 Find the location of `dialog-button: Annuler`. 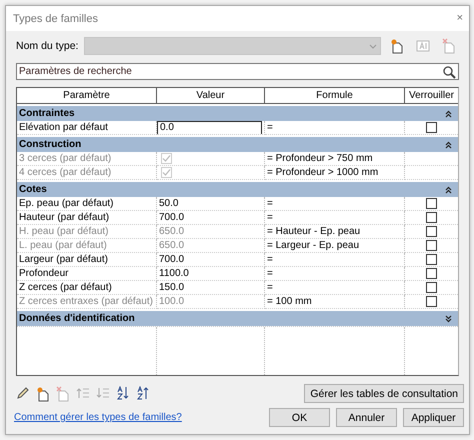

dialog-button: Annuler is located at coordinates (366, 417).